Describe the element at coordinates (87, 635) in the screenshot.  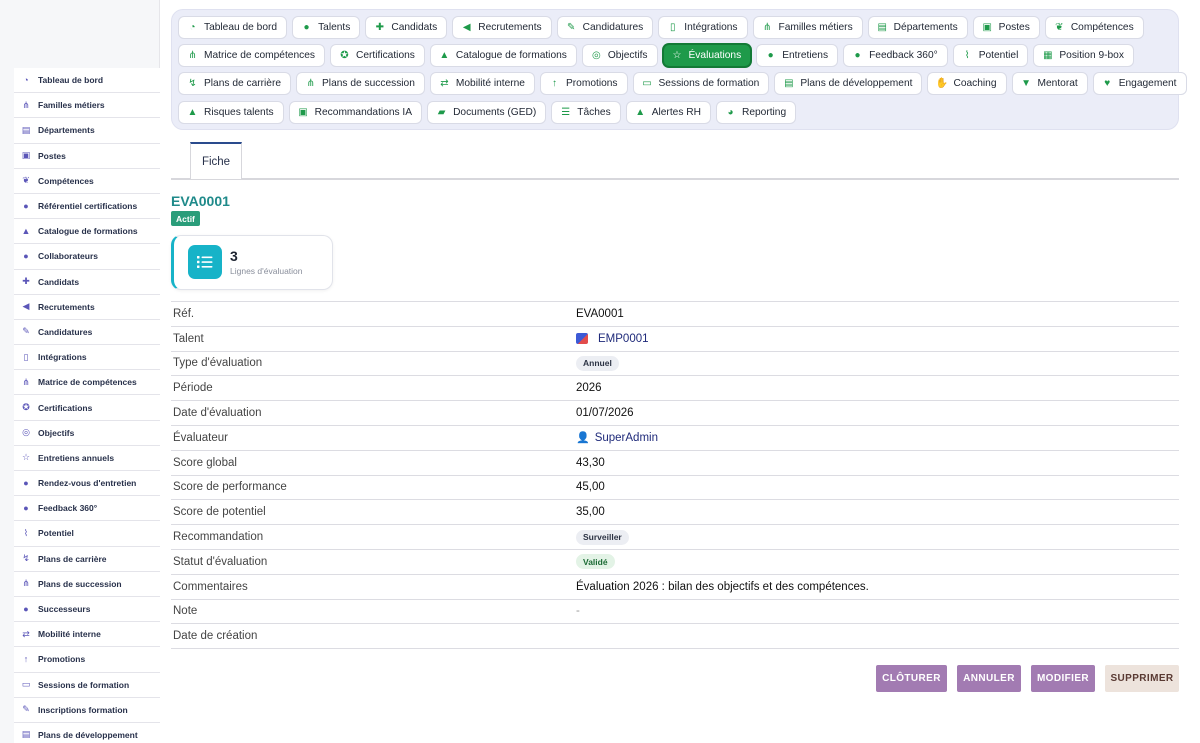
I see `sidebar-item-mobilit-interne: ⇄ Mobilité interne` at that location.